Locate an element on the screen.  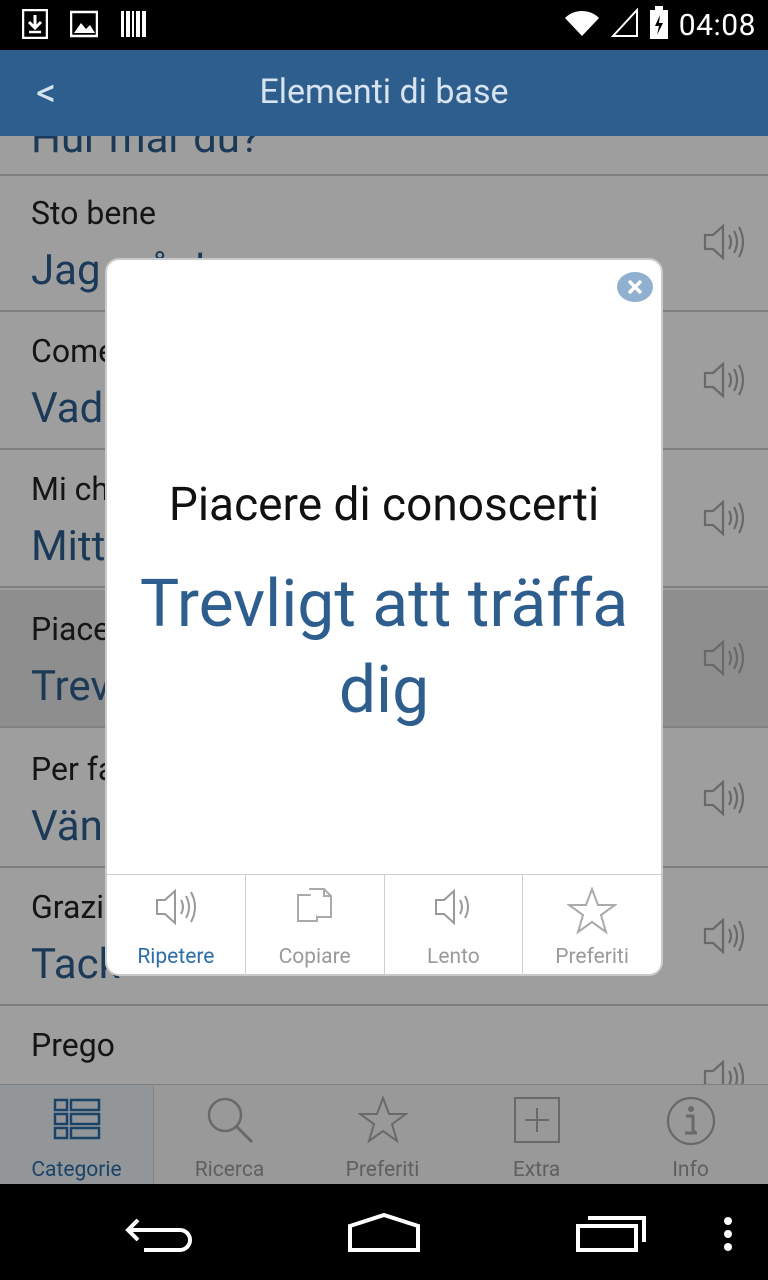
back-nav-icon is located at coordinates (160, 1236).